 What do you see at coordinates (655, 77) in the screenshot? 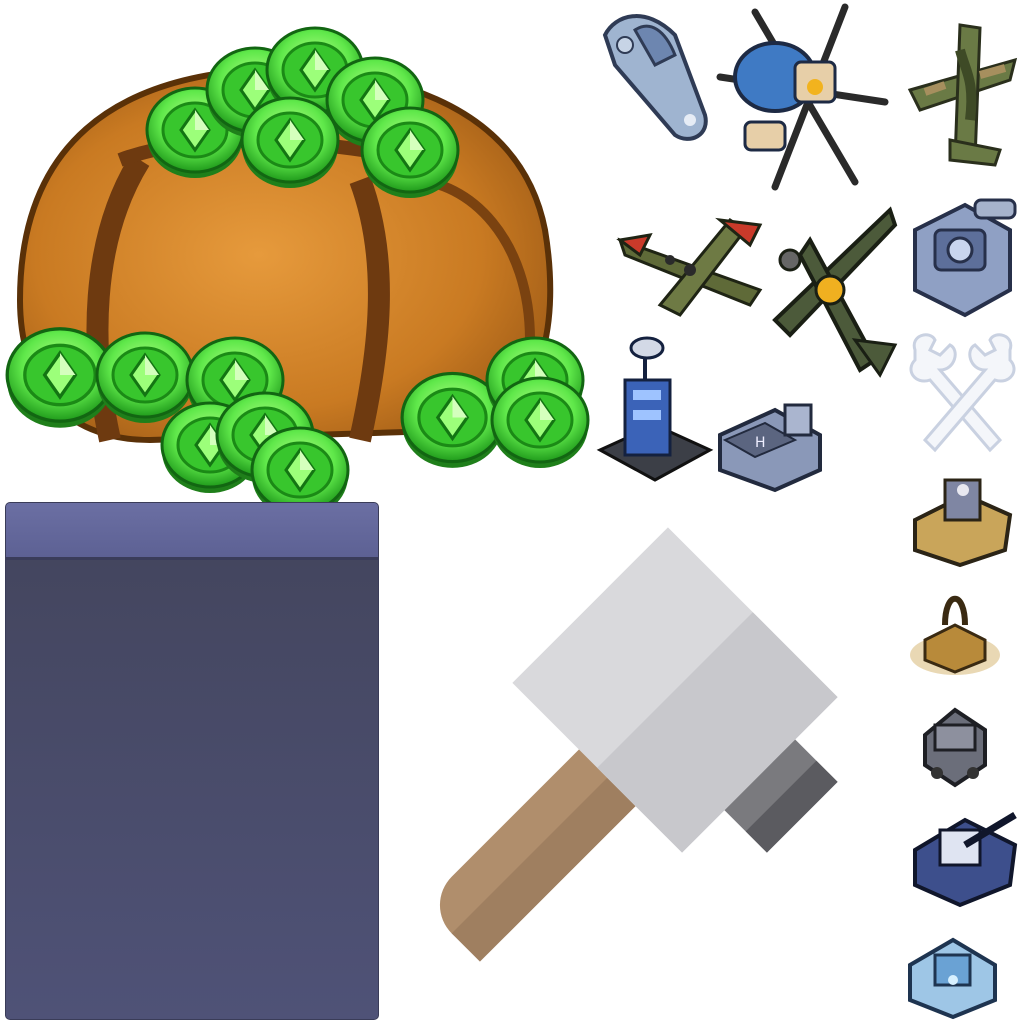
I see `submarine` at bounding box center [655, 77].